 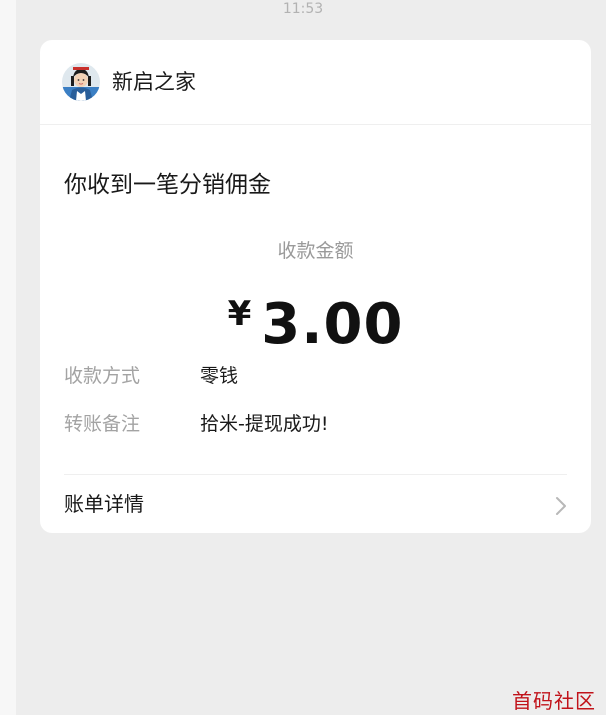 What do you see at coordinates (102, 424) in the screenshot?
I see `transfer-note-label: 转账备注` at bounding box center [102, 424].